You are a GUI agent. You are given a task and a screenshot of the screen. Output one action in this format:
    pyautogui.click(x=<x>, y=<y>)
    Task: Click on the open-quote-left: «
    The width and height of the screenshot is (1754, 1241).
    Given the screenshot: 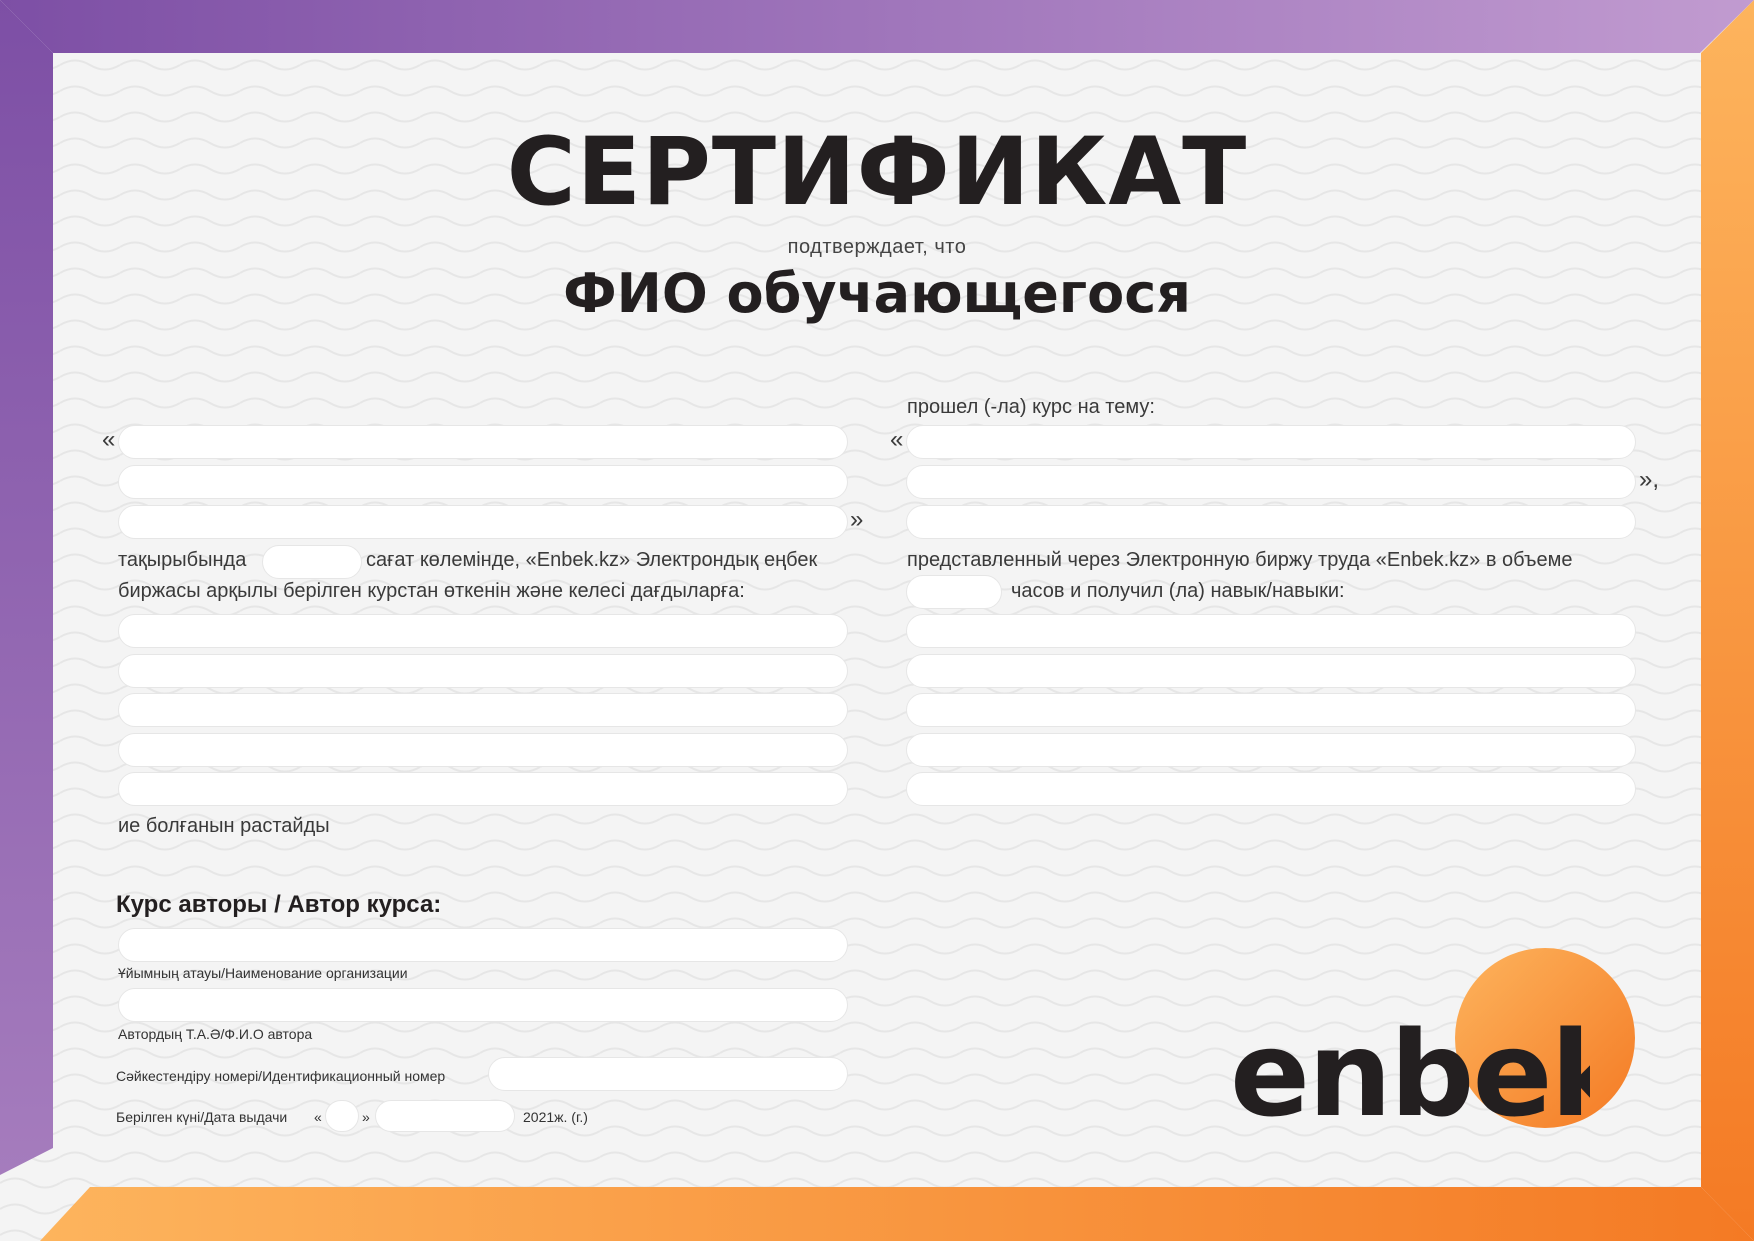 What is the action you would take?
    pyautogui.click(x=109, y=439)
    